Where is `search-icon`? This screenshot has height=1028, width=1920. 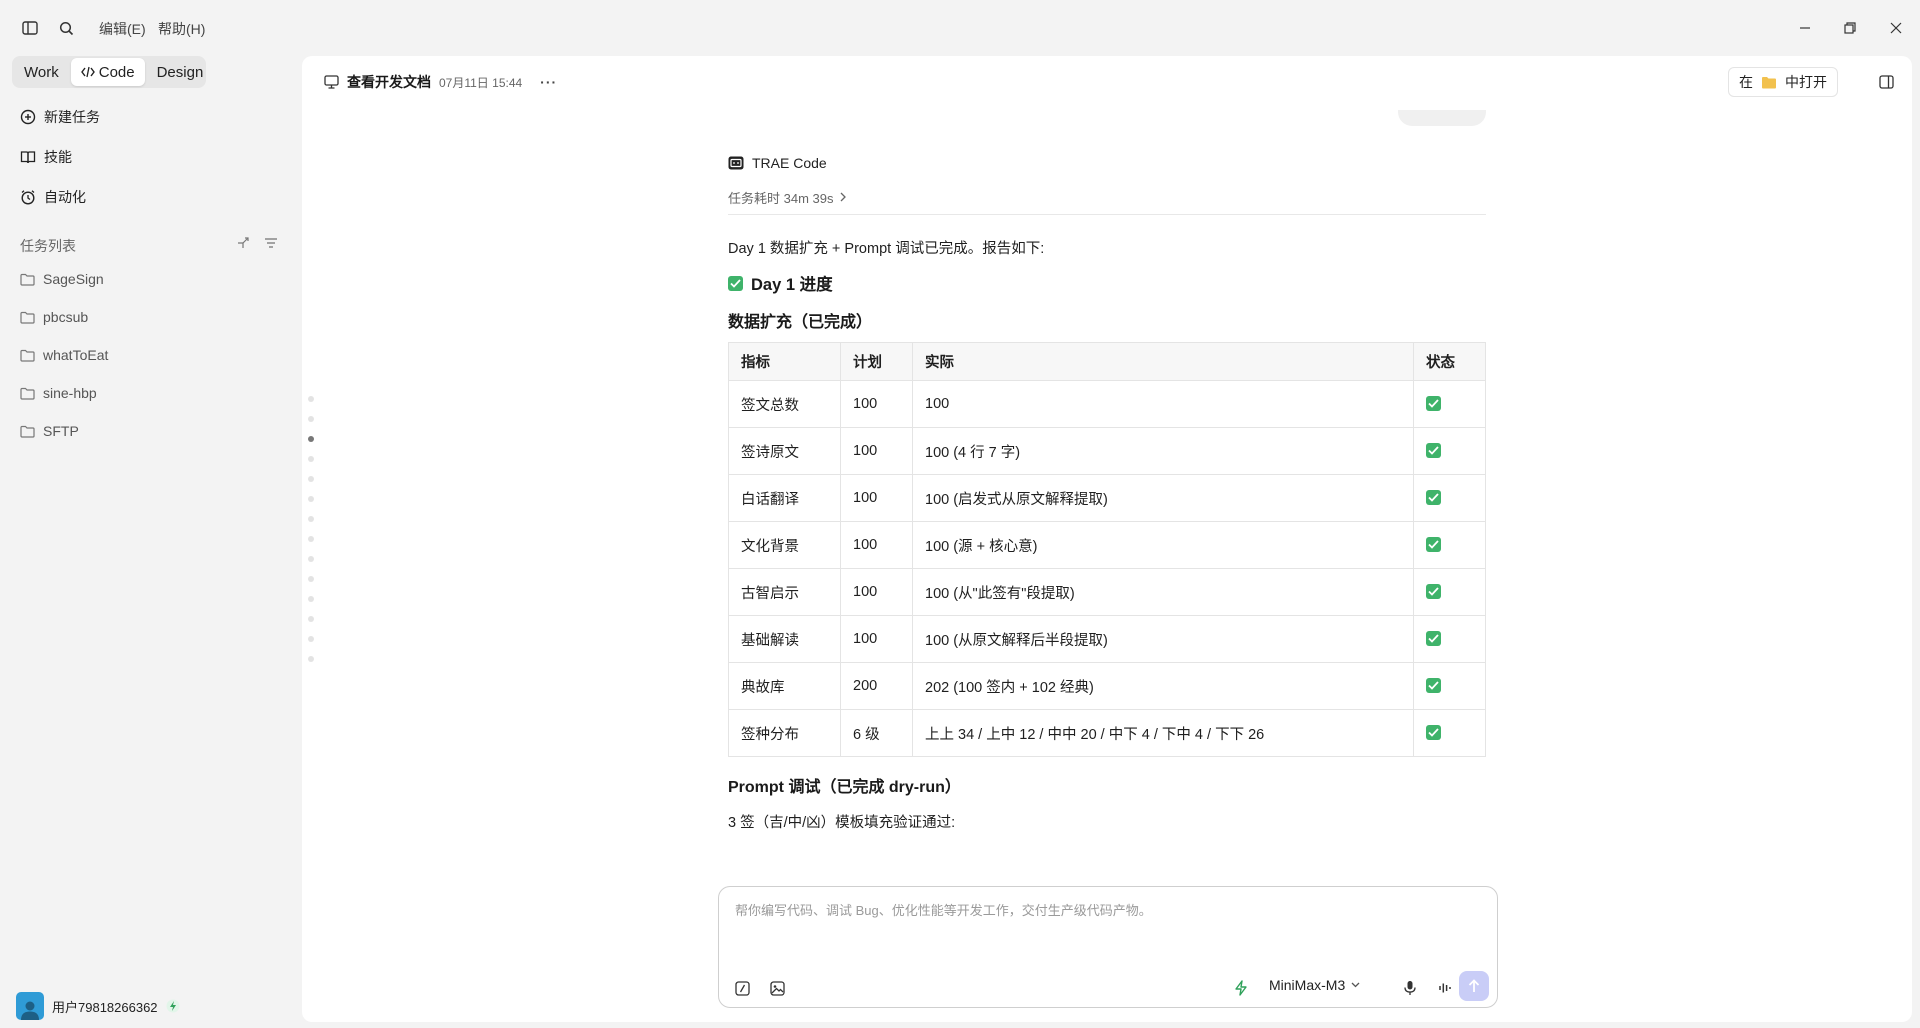
search-icon is located at coordinates (66, 28).